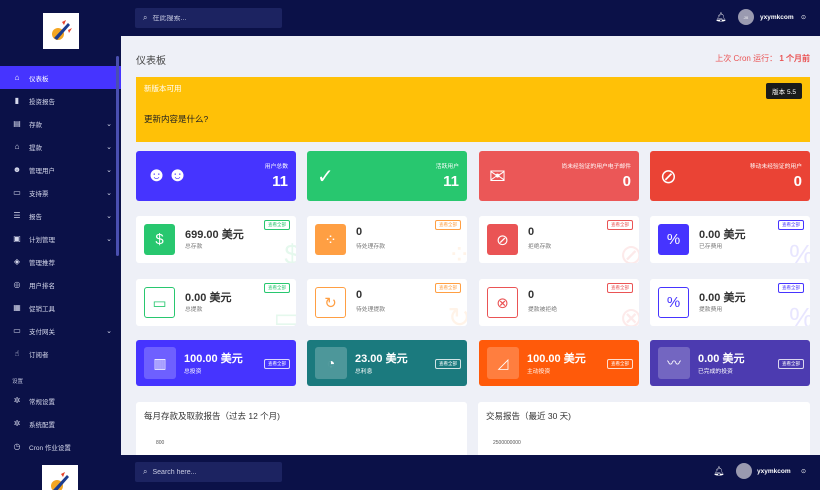  Describe the element at coordinates (50, 448) in the screenshot. I see `sidebar-item-label: Cron 作业设置` at that location.